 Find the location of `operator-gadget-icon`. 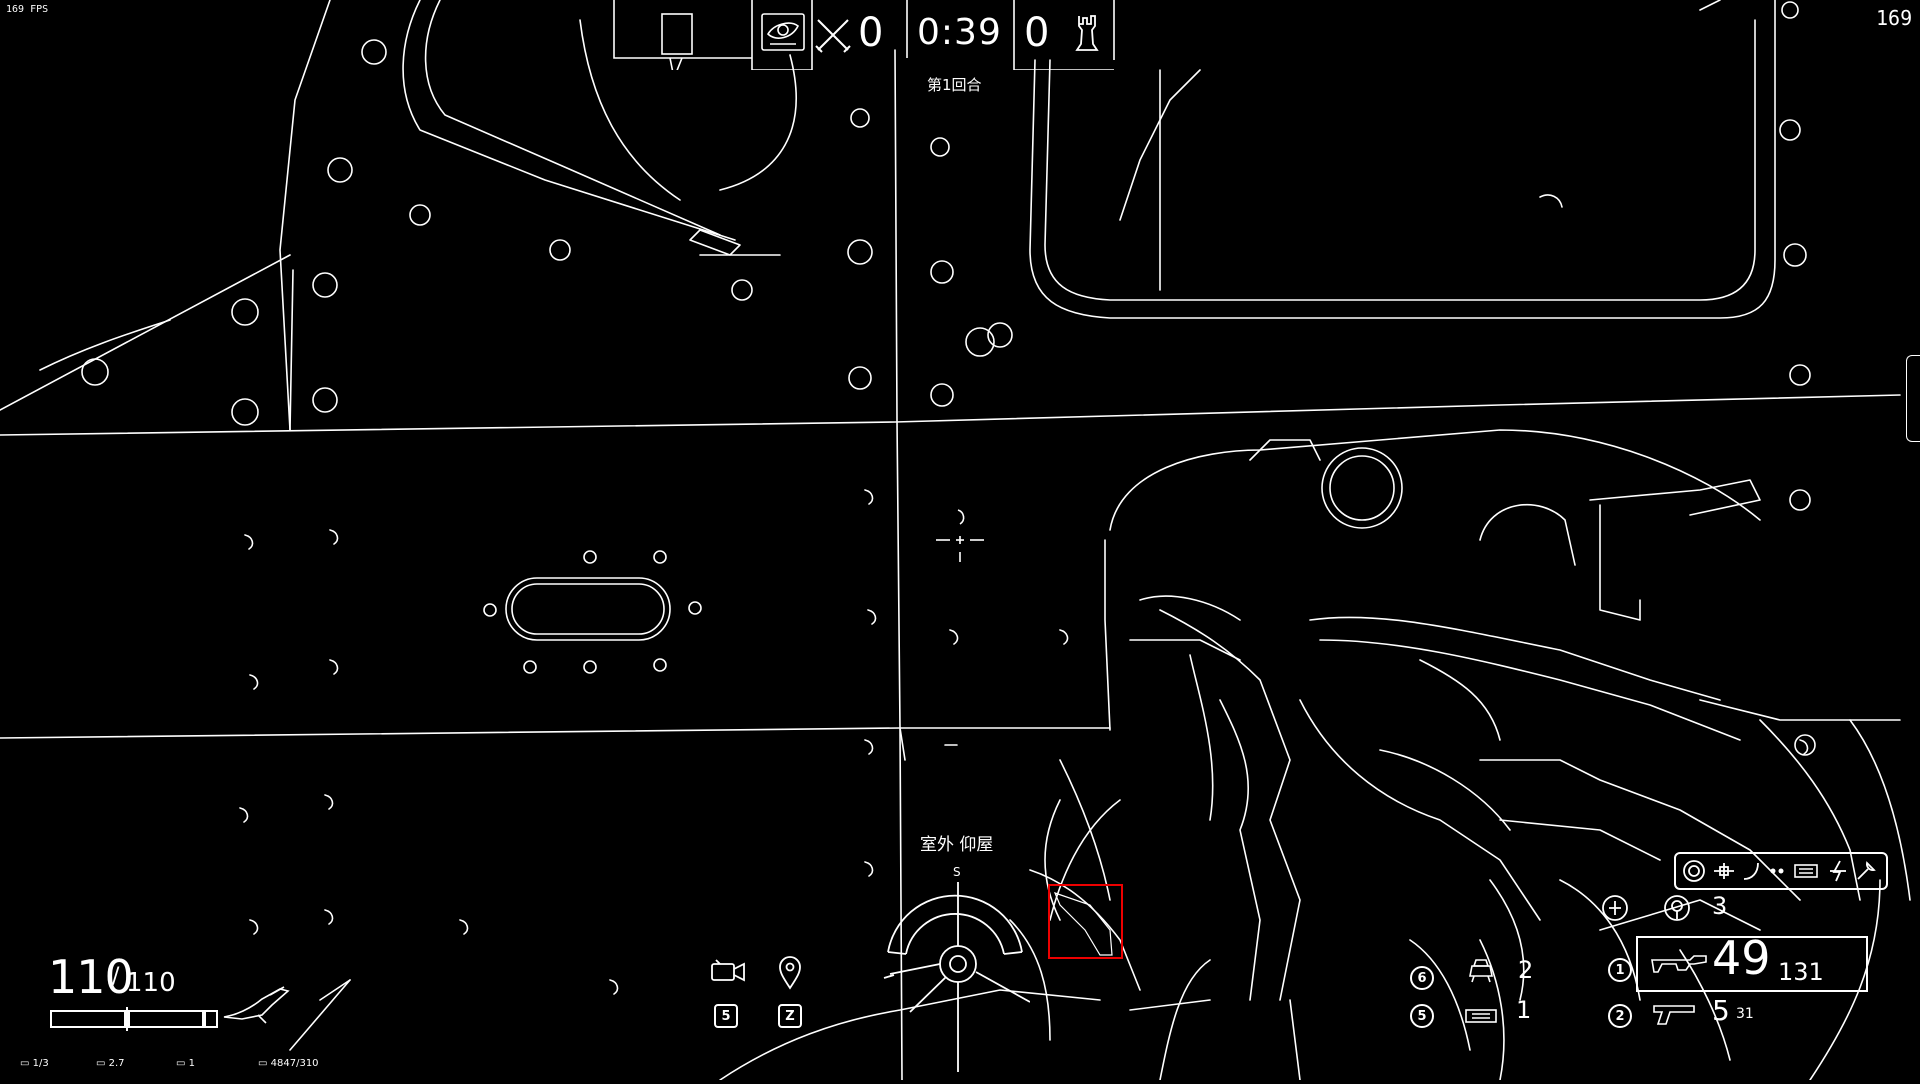

operator-gadget-icon is located at coordinates (257, 1005).